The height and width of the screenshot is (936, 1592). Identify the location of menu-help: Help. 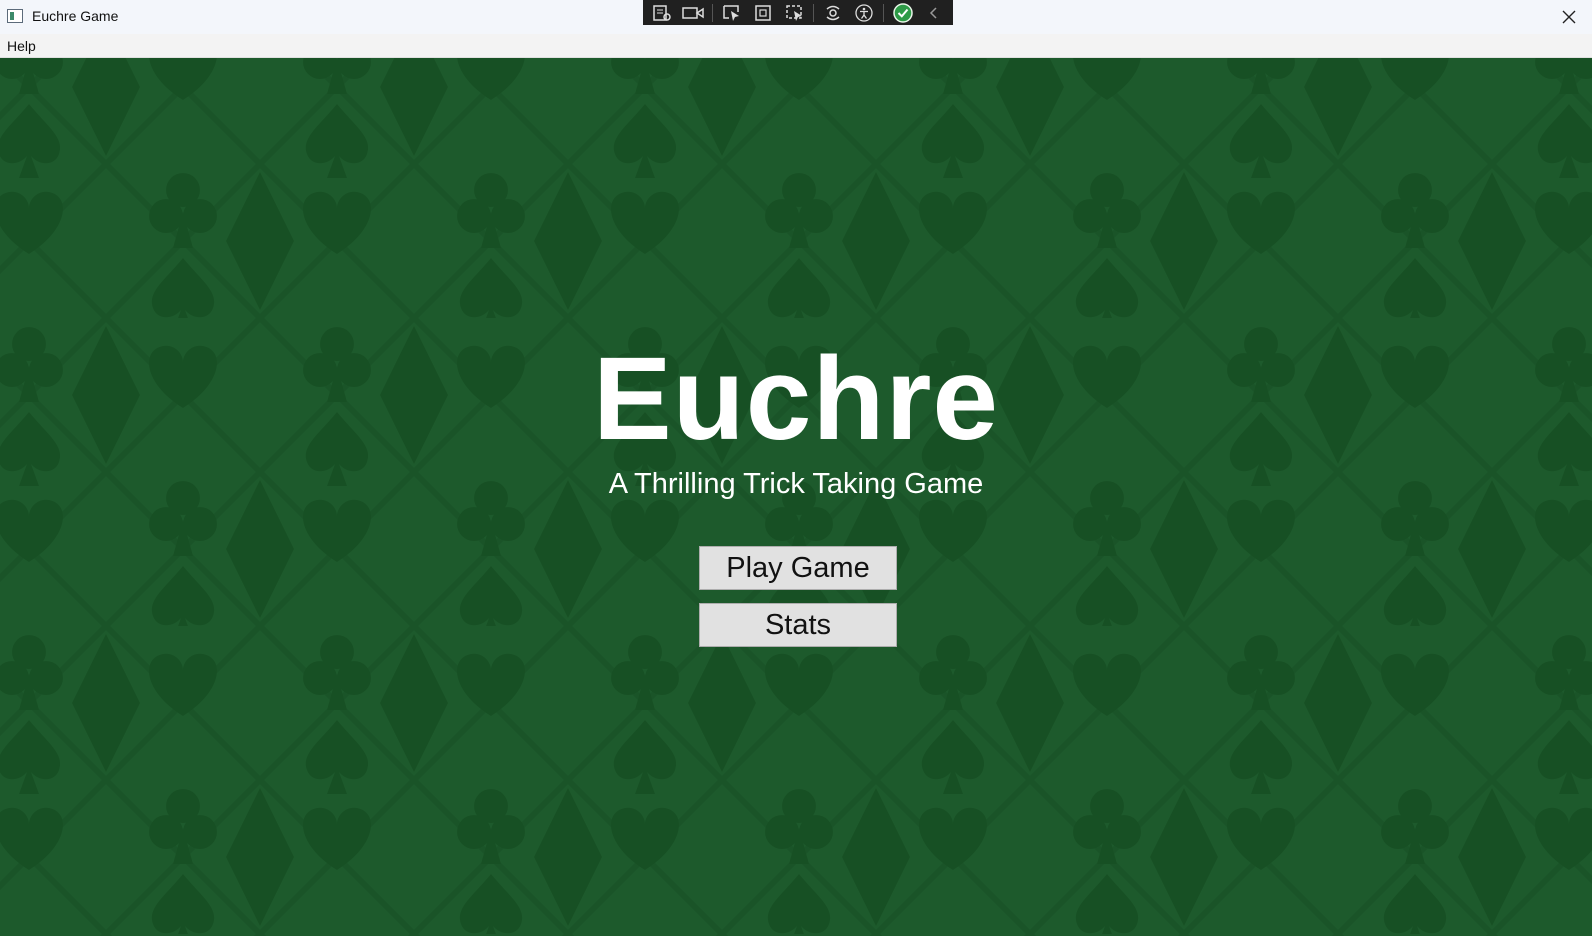
(21, 46).